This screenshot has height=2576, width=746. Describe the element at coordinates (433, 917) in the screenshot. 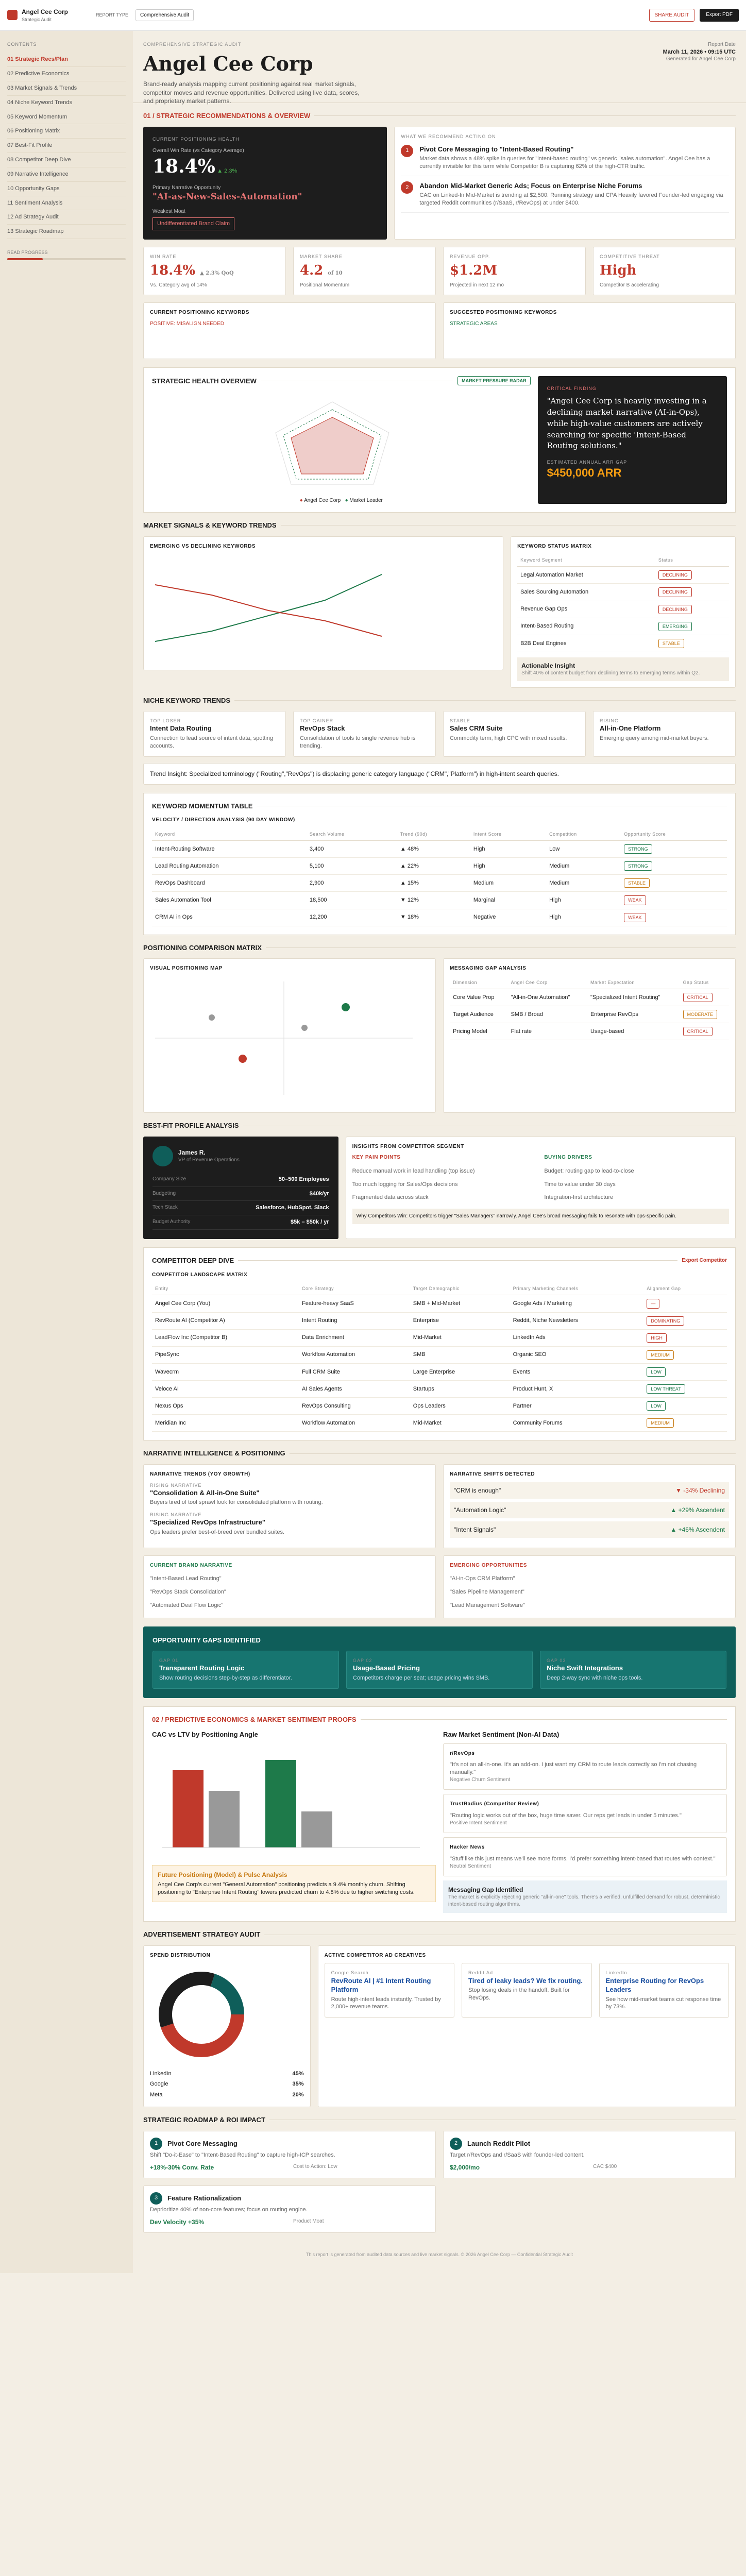

I see `table-cell: ▼ 18%` at that location.